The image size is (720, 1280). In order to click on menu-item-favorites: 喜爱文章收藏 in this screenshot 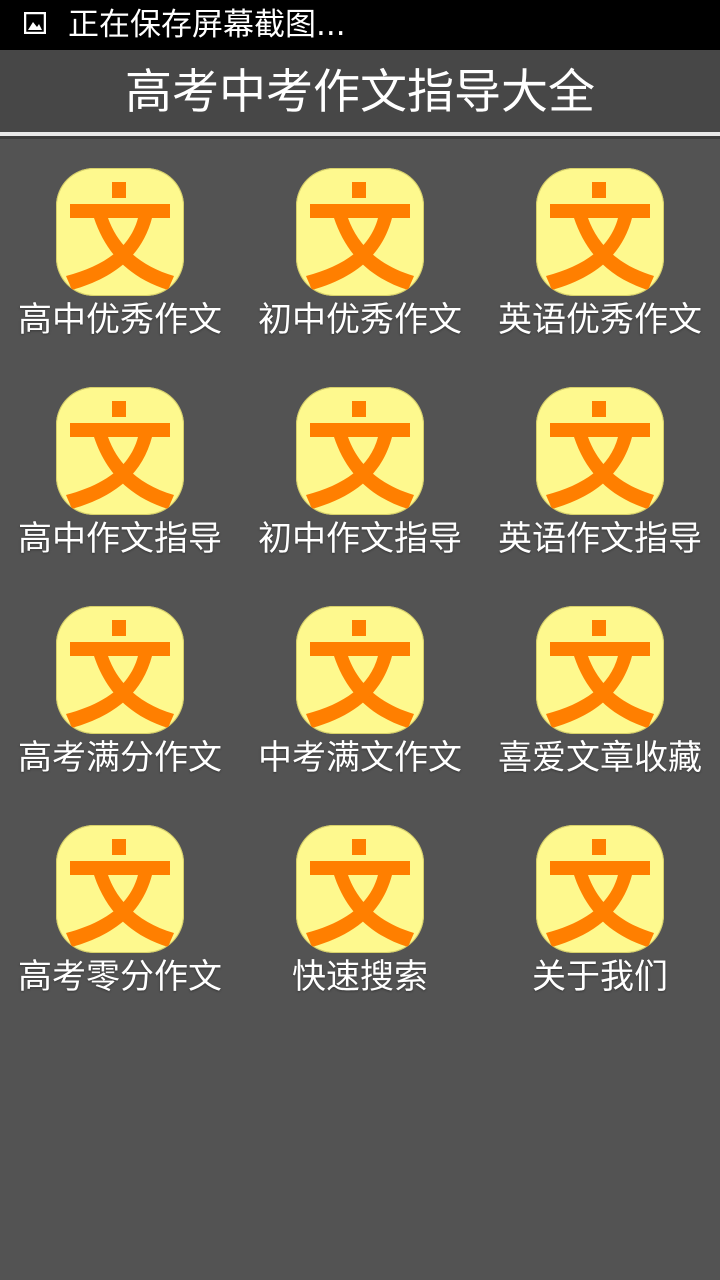, I will do `click(600, 703)`.